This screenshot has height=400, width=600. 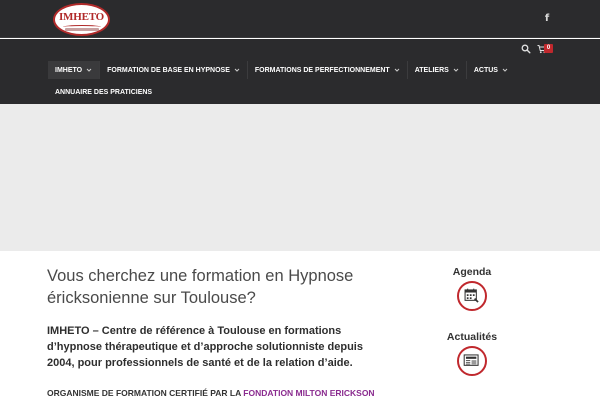 What do you see at coordinates (82, 29) in the screenshot?
I see `logo-tagline` at bounding box center [82, 29].